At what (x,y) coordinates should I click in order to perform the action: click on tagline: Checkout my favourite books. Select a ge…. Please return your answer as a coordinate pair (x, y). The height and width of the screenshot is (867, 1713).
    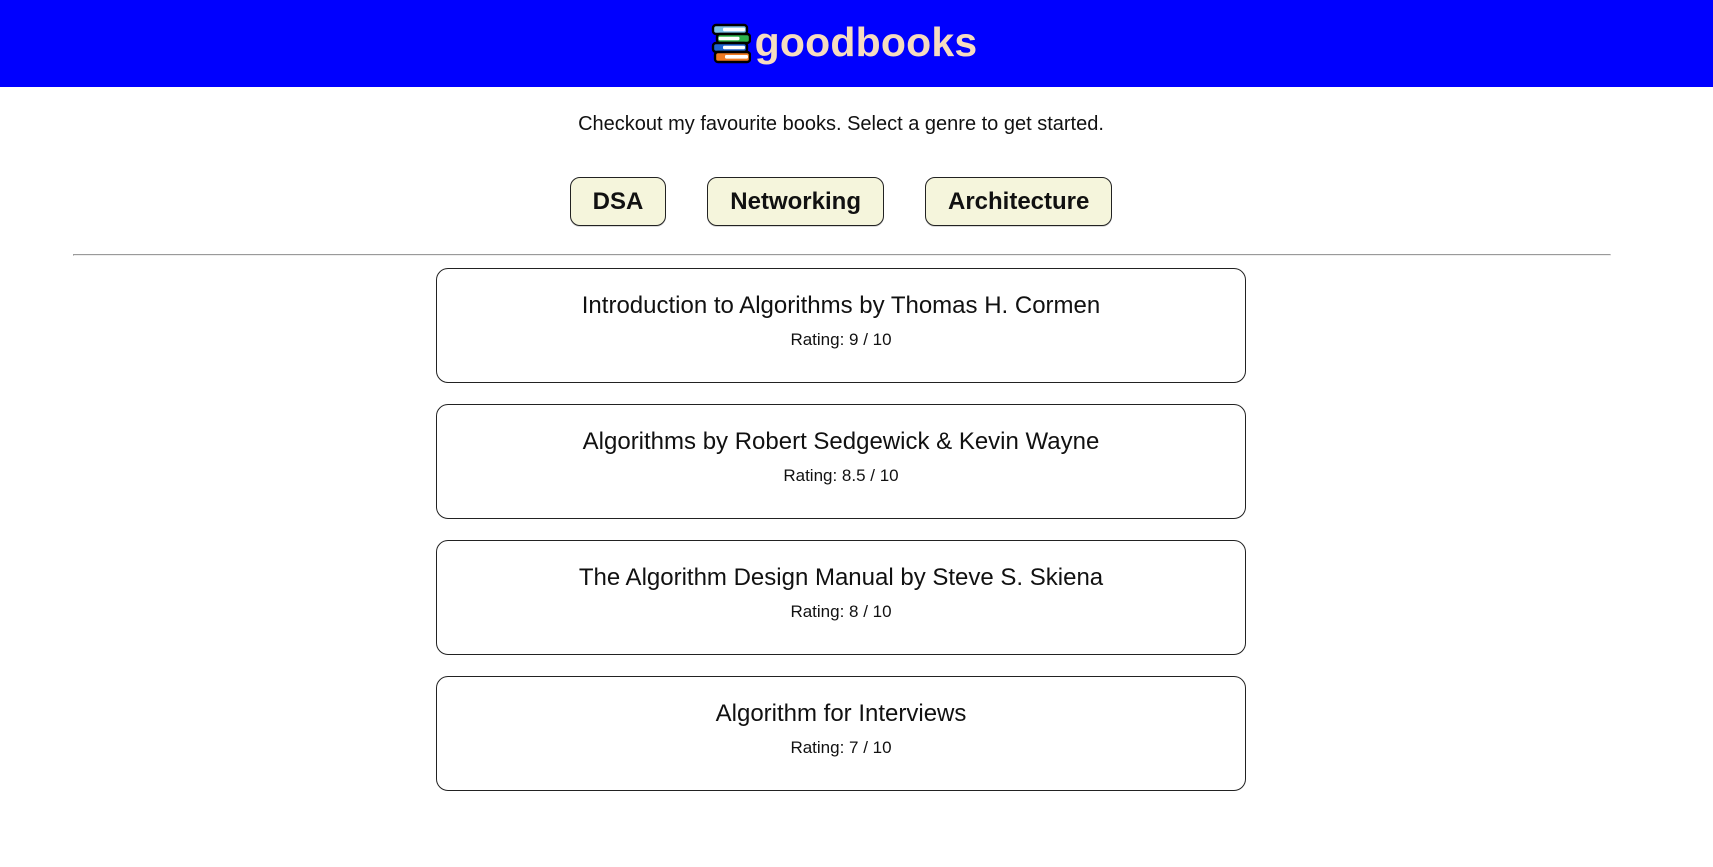
    Looking at the image, I should click on (841, 124).